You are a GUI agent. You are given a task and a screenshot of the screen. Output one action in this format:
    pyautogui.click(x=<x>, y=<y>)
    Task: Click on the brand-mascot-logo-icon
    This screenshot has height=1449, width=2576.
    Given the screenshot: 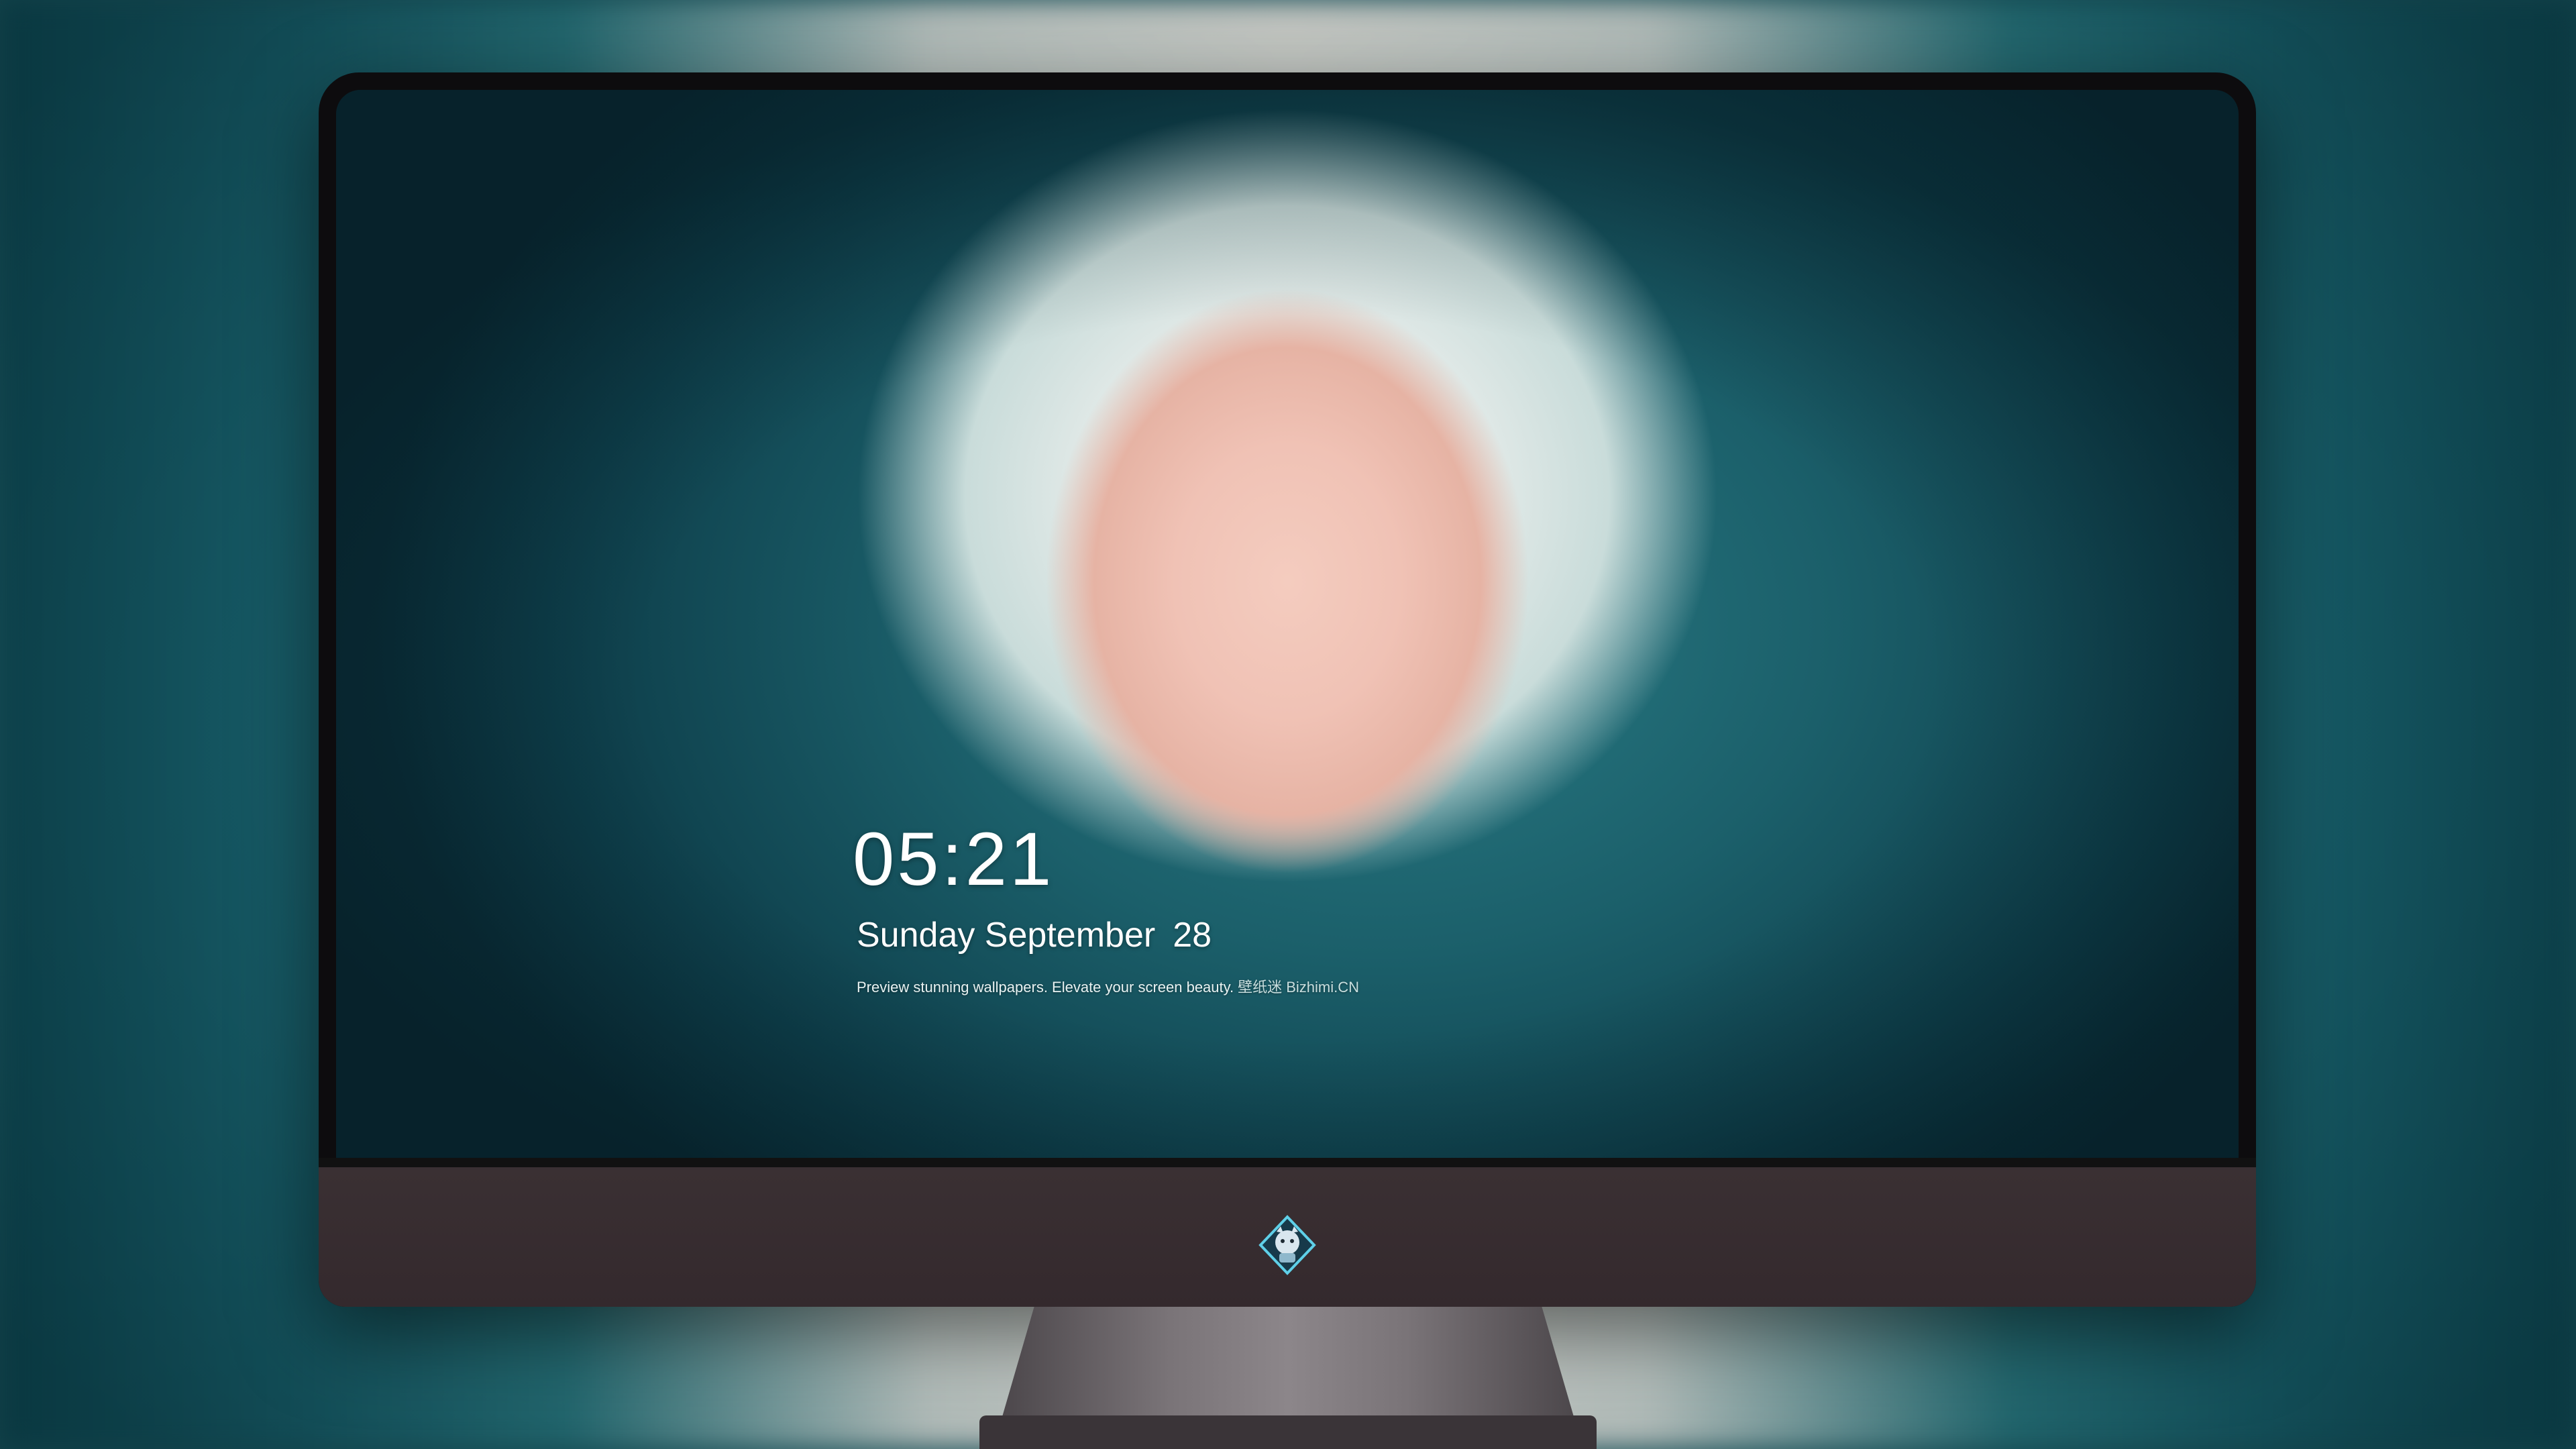 What is the action you would take?
    pyautogui.click(x=1287, y=1245)
    